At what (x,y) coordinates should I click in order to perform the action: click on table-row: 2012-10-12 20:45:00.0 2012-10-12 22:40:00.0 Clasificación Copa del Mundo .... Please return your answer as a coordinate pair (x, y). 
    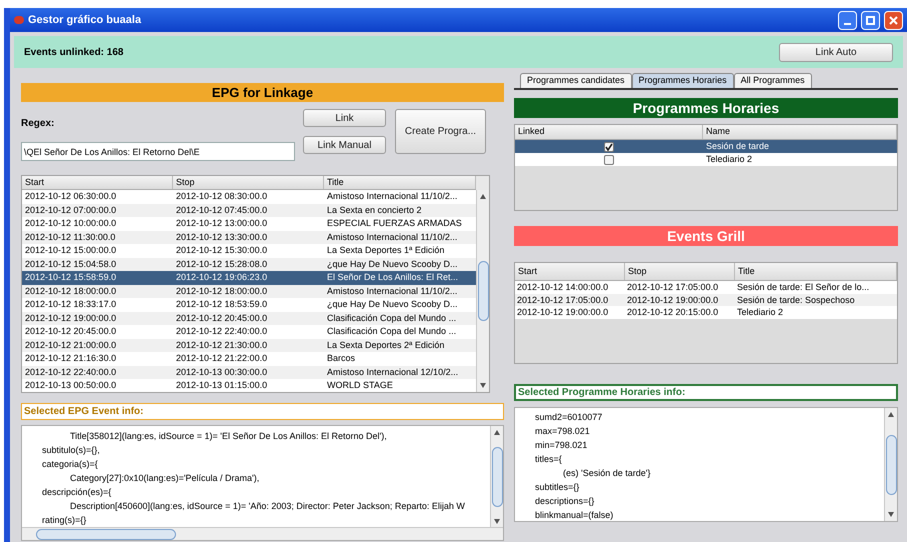
    Looking at the image, I should click on (249, 331).